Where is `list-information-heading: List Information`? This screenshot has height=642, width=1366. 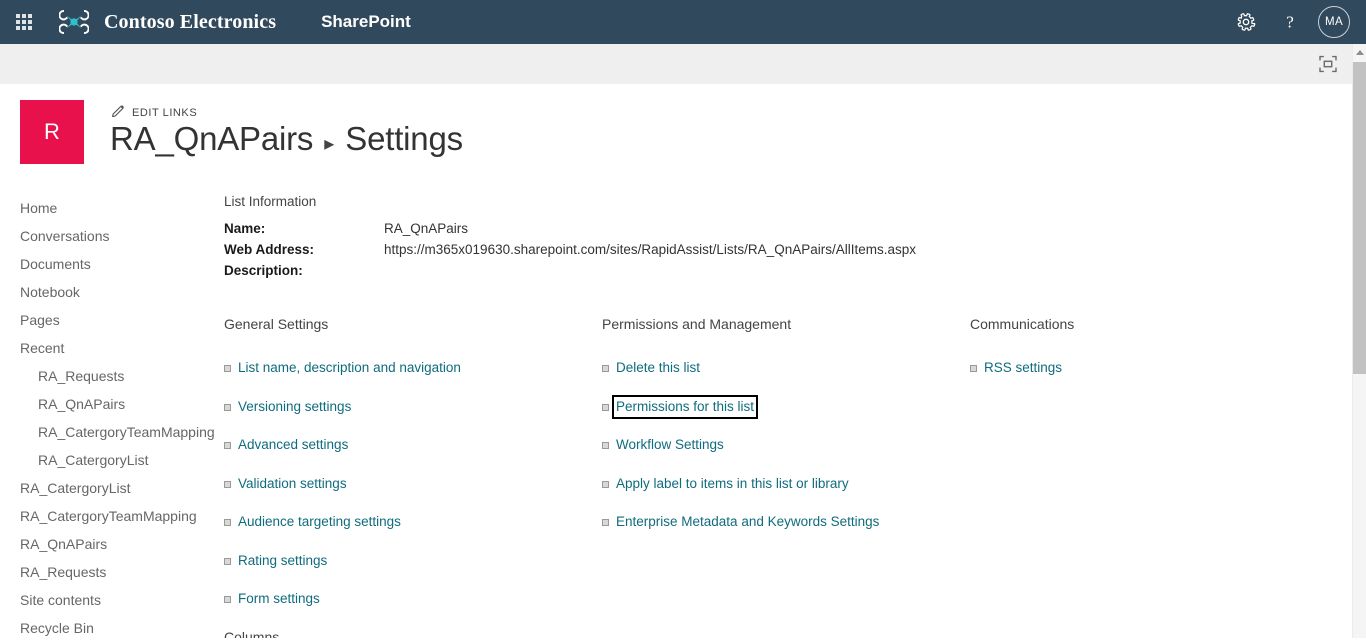 list-information-heading: List Information is located at coordinates (270, 201).